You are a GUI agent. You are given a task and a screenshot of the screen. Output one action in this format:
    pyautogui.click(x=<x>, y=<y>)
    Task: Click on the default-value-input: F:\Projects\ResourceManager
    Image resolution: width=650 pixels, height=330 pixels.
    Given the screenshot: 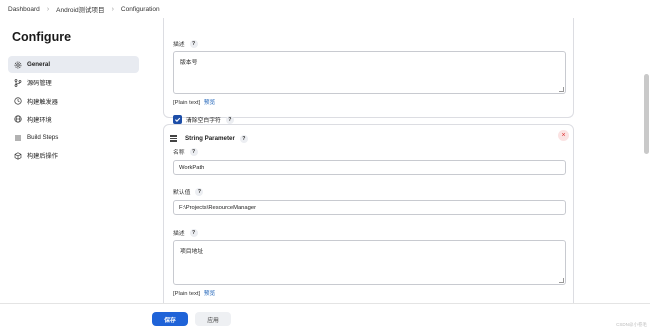 What is the action you would take?
    pyautogui.click(x=369, y=207)
    